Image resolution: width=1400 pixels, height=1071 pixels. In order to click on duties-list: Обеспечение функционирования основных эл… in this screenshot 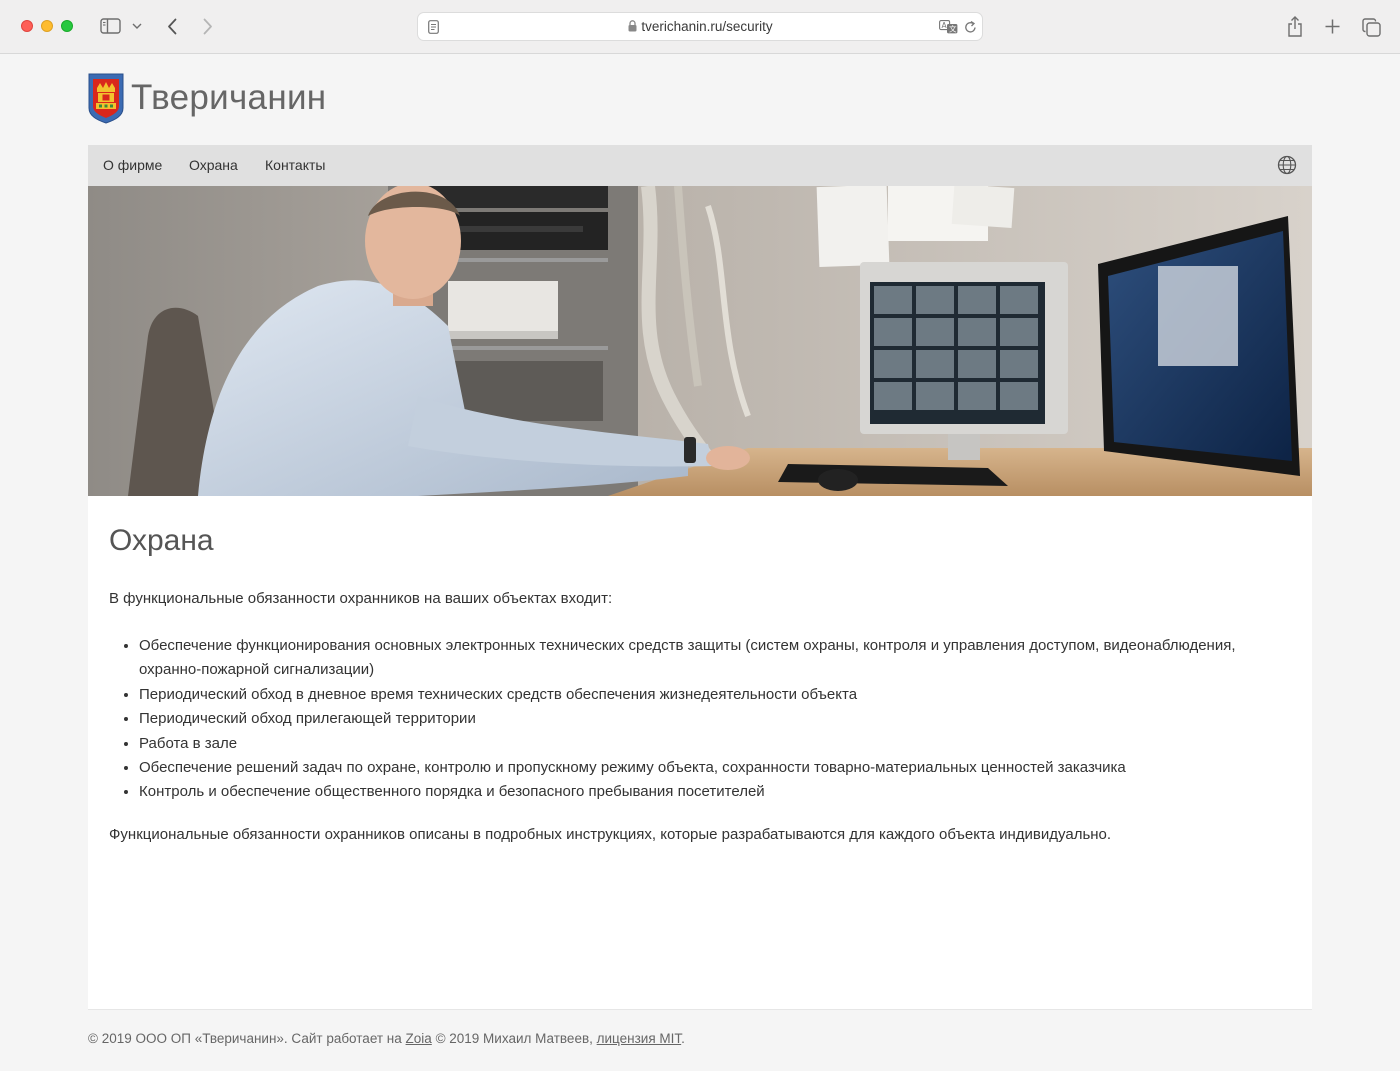, I will do `click(714, 719)`.